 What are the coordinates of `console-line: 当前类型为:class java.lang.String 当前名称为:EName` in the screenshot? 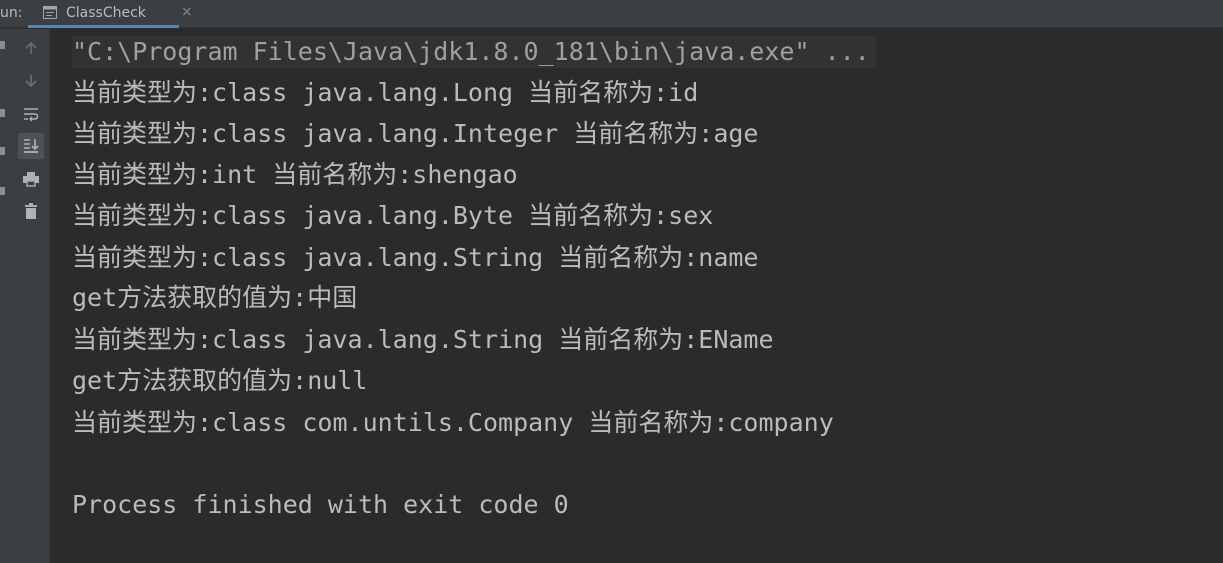 It's located at (423, 339).